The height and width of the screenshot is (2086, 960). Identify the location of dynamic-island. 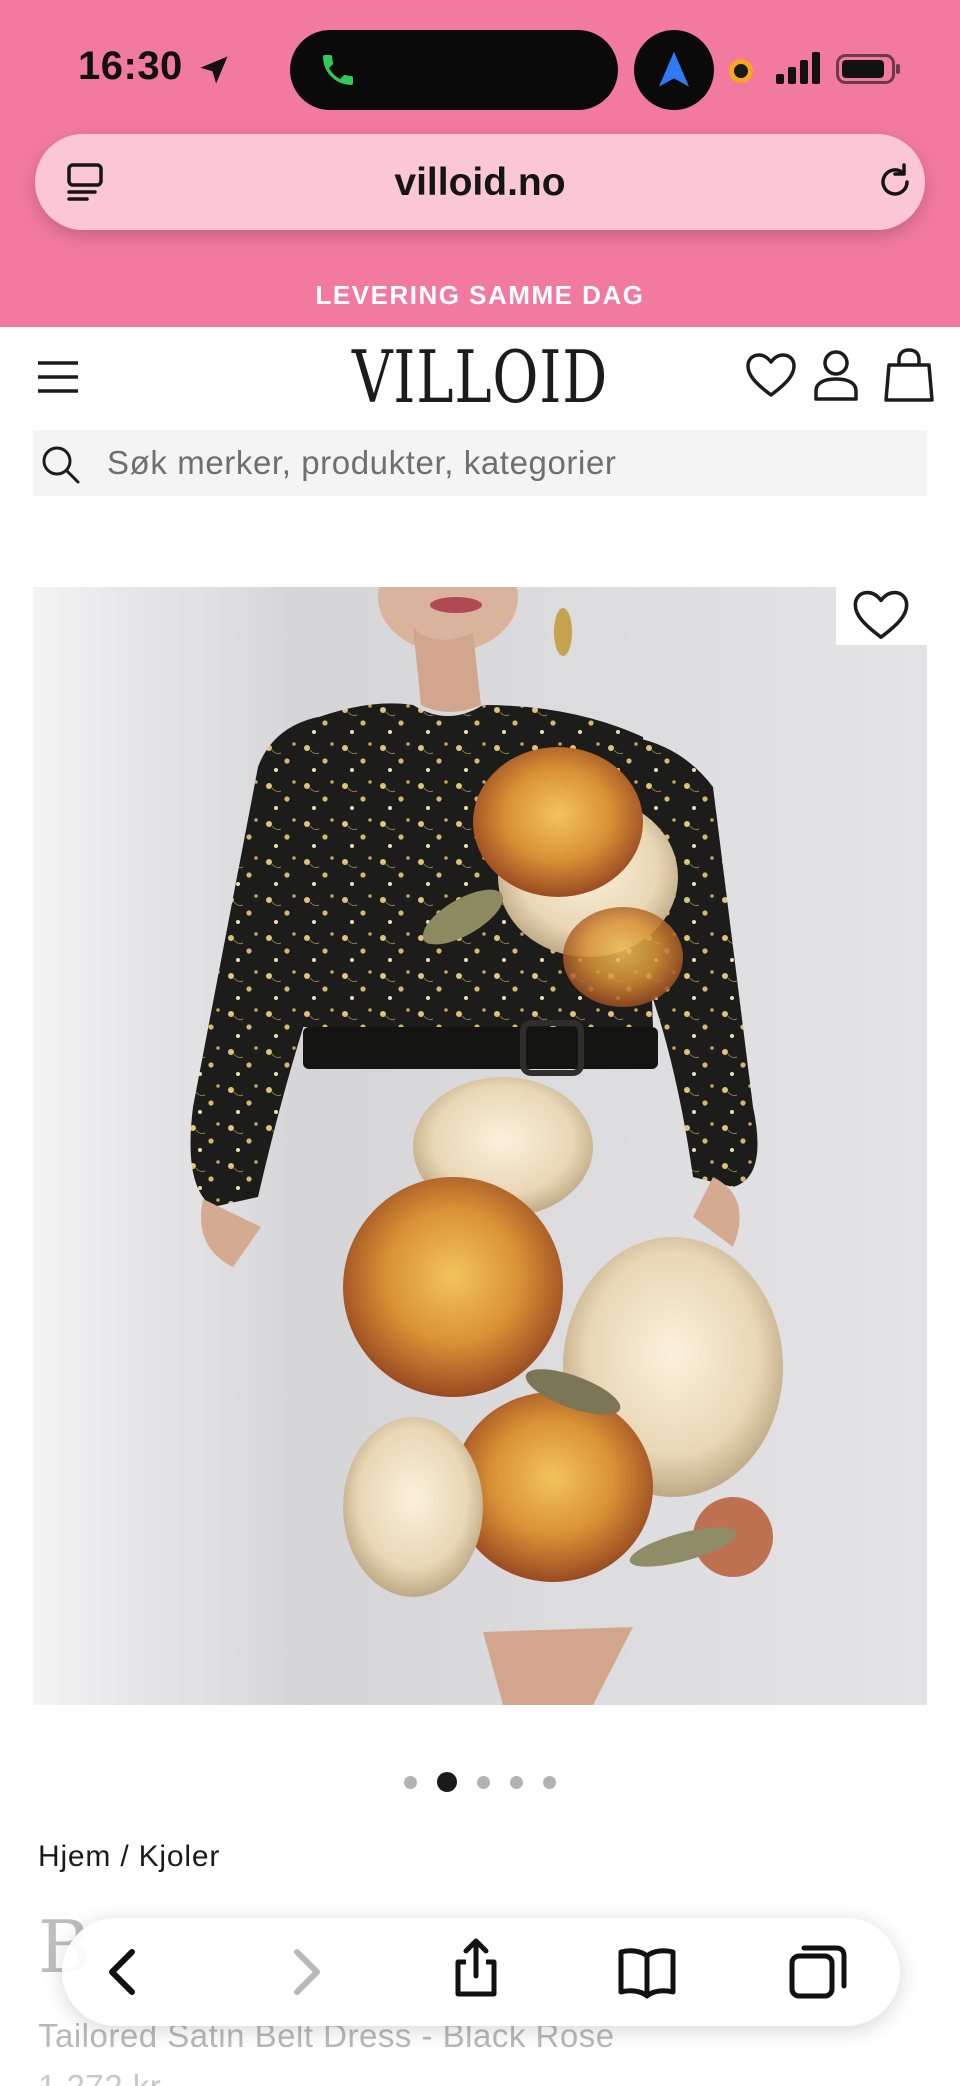
(454, 70).